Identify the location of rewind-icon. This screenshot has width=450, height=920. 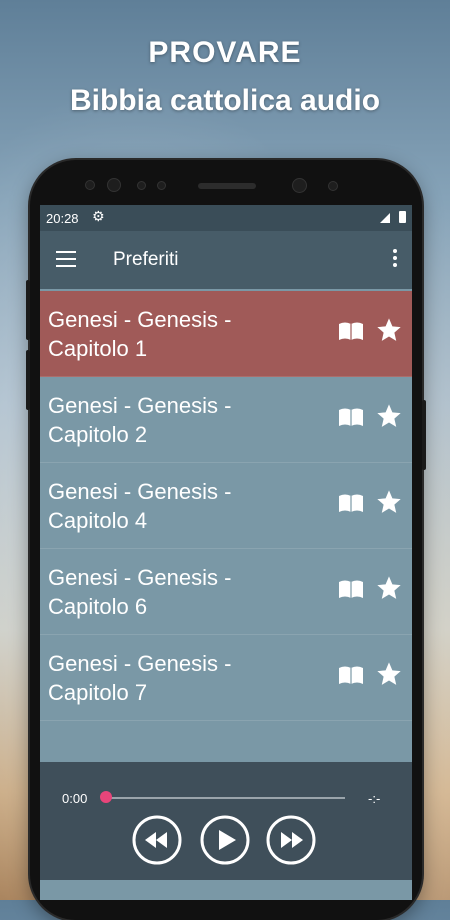
(157, 840).